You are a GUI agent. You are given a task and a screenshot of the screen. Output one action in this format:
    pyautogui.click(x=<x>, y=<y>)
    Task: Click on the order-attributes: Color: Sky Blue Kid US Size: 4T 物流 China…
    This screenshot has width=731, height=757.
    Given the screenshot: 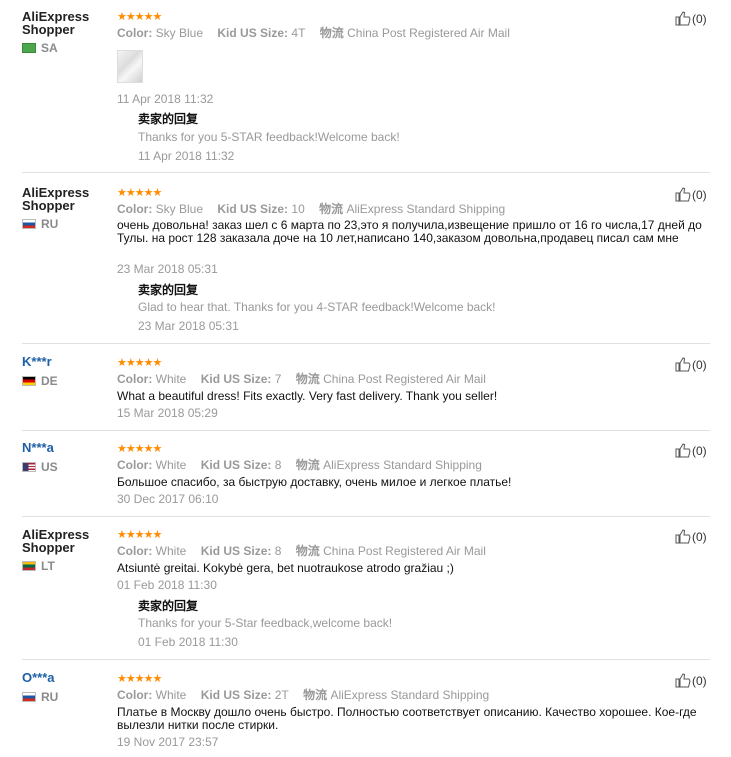 What is the action you would take?
    pyautogui.click(x=319, y=33)
    